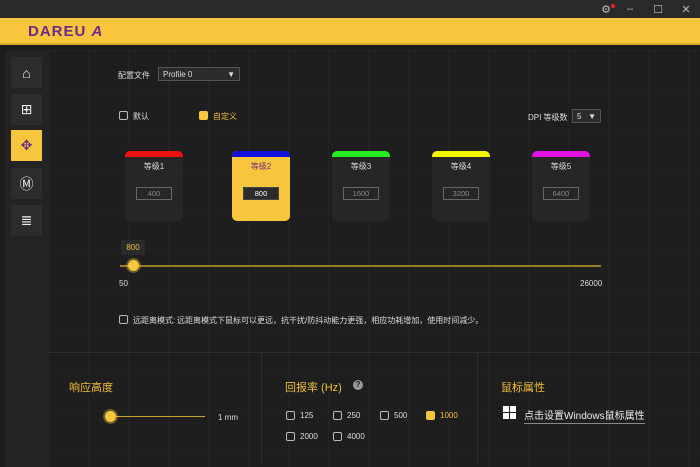 This screenshot has height=467, width=700. Describe the element at coordinates (561, 166) in the screenshot. I see `level-name: 等级5` at that location.